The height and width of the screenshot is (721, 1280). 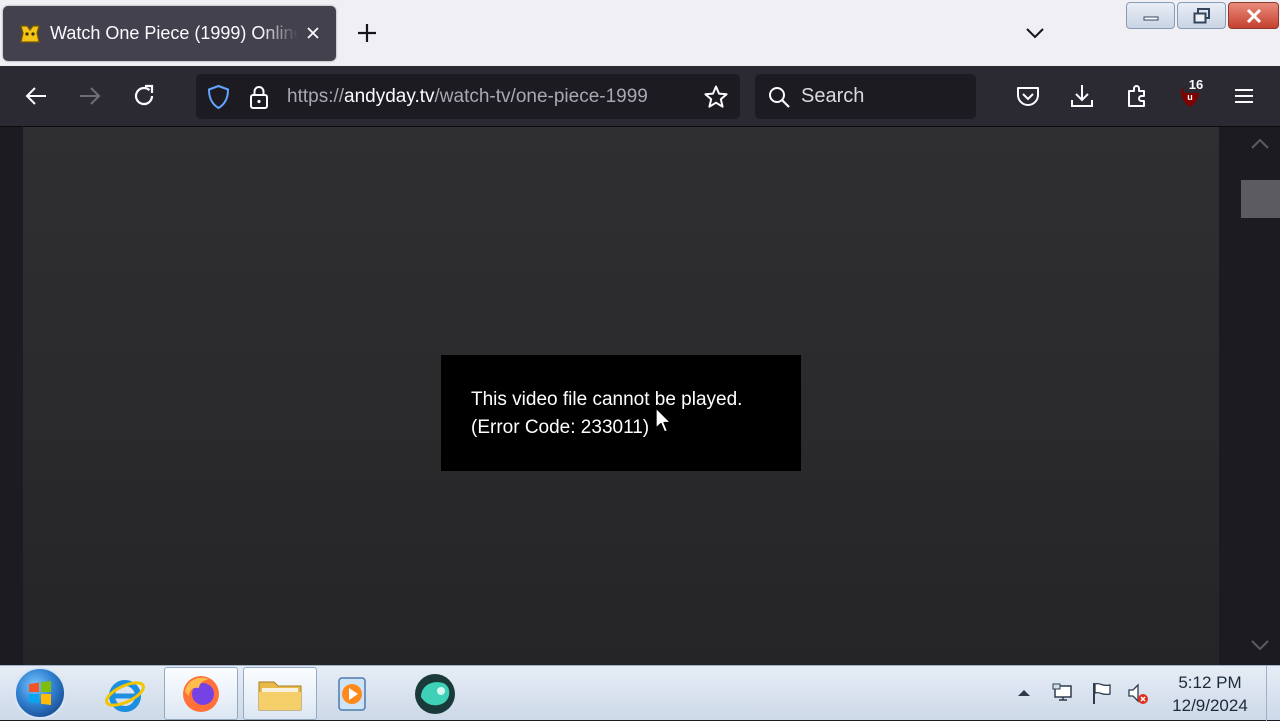 I want to click on scroll-down-icon, so click(x=1260, y=645).